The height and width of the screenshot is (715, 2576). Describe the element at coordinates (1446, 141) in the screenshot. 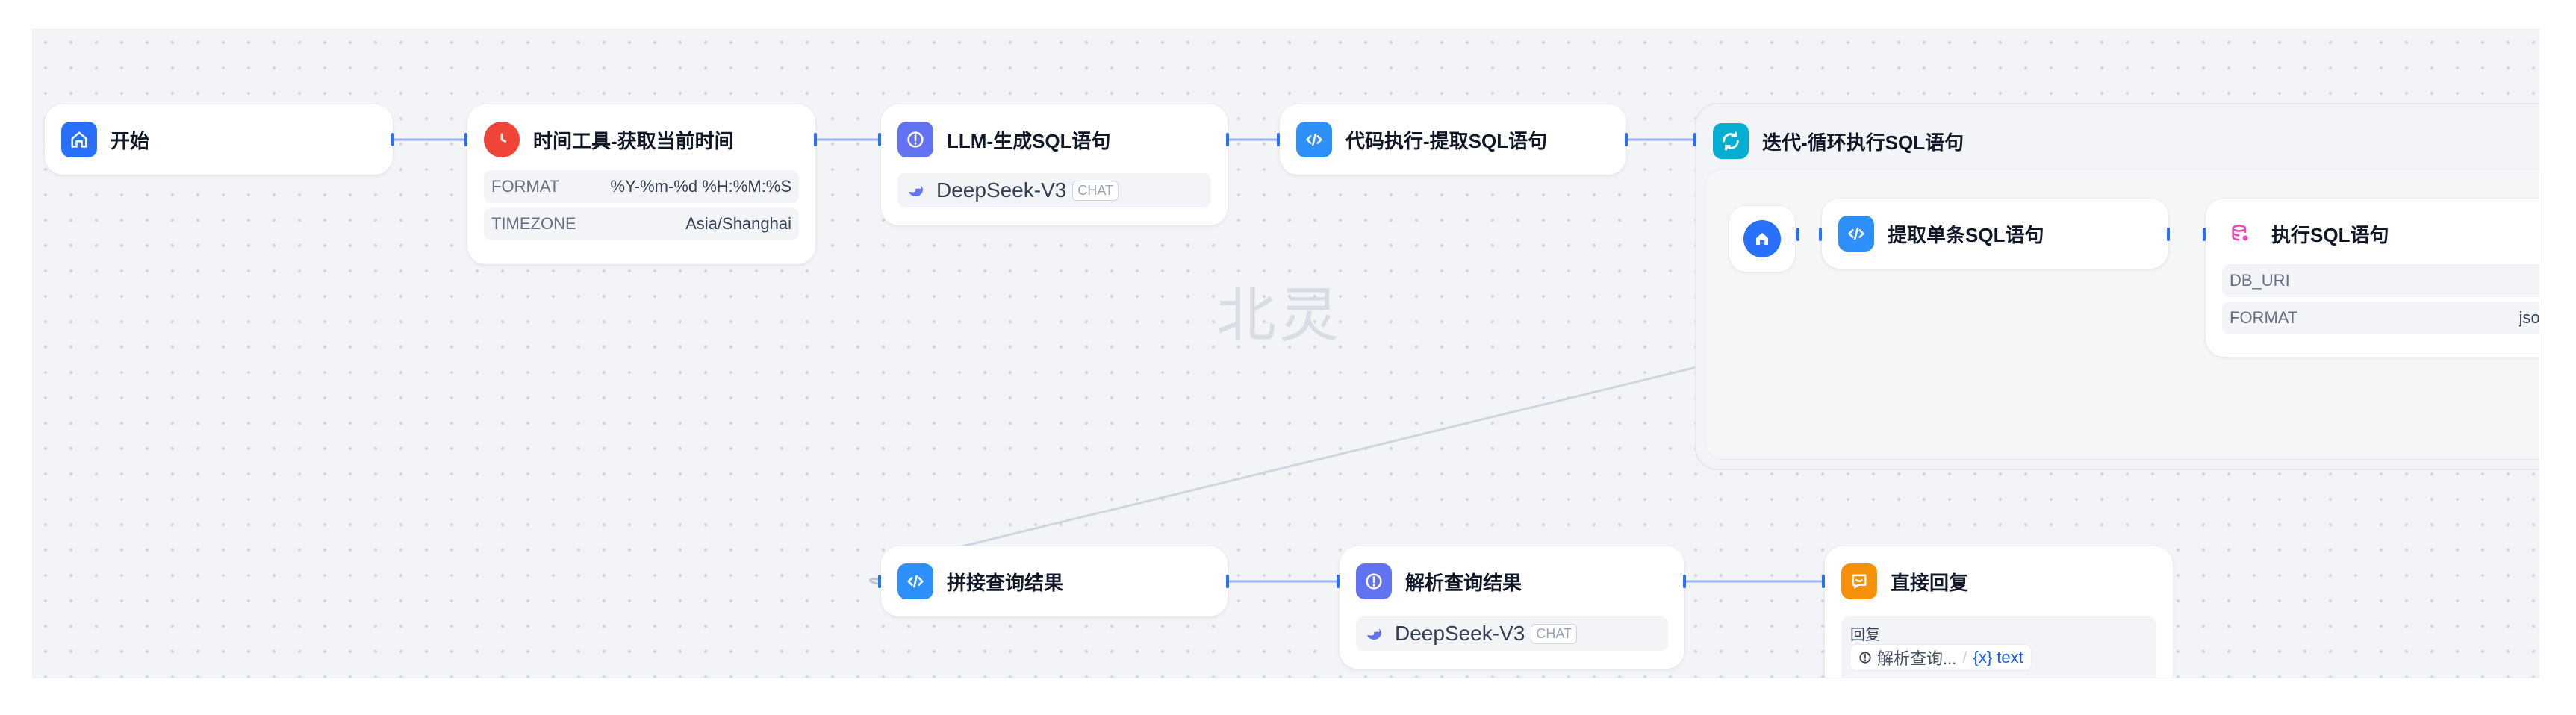

I see `node-title: 代码执行-提取SQL语句` at that location.